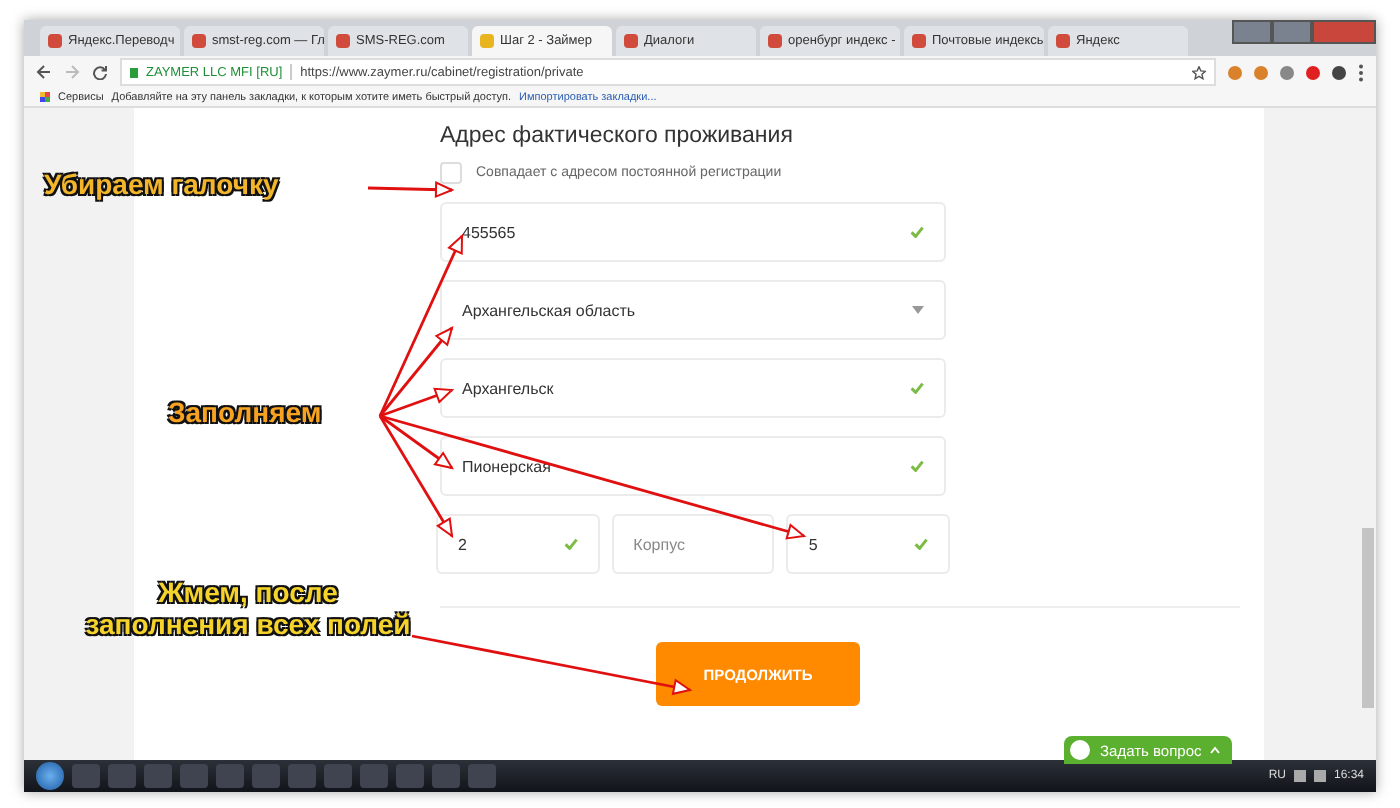 The width and height of the screenshot is (1400, 808). I want to click on region-dropdown: Архангельская область, so click(693, 310).